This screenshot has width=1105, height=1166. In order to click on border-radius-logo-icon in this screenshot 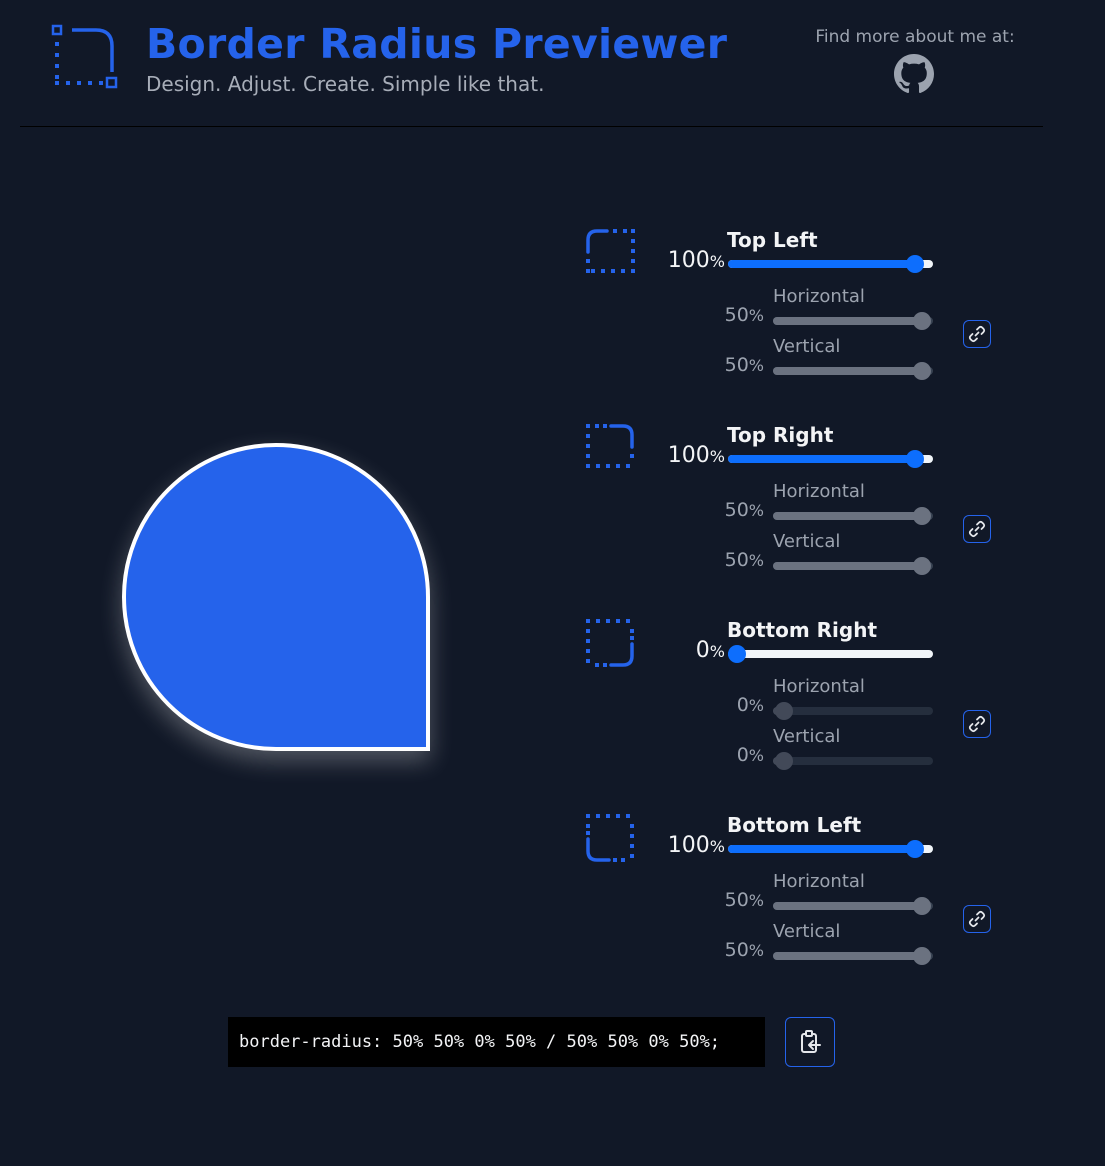, I will do `click(84, 56)`.